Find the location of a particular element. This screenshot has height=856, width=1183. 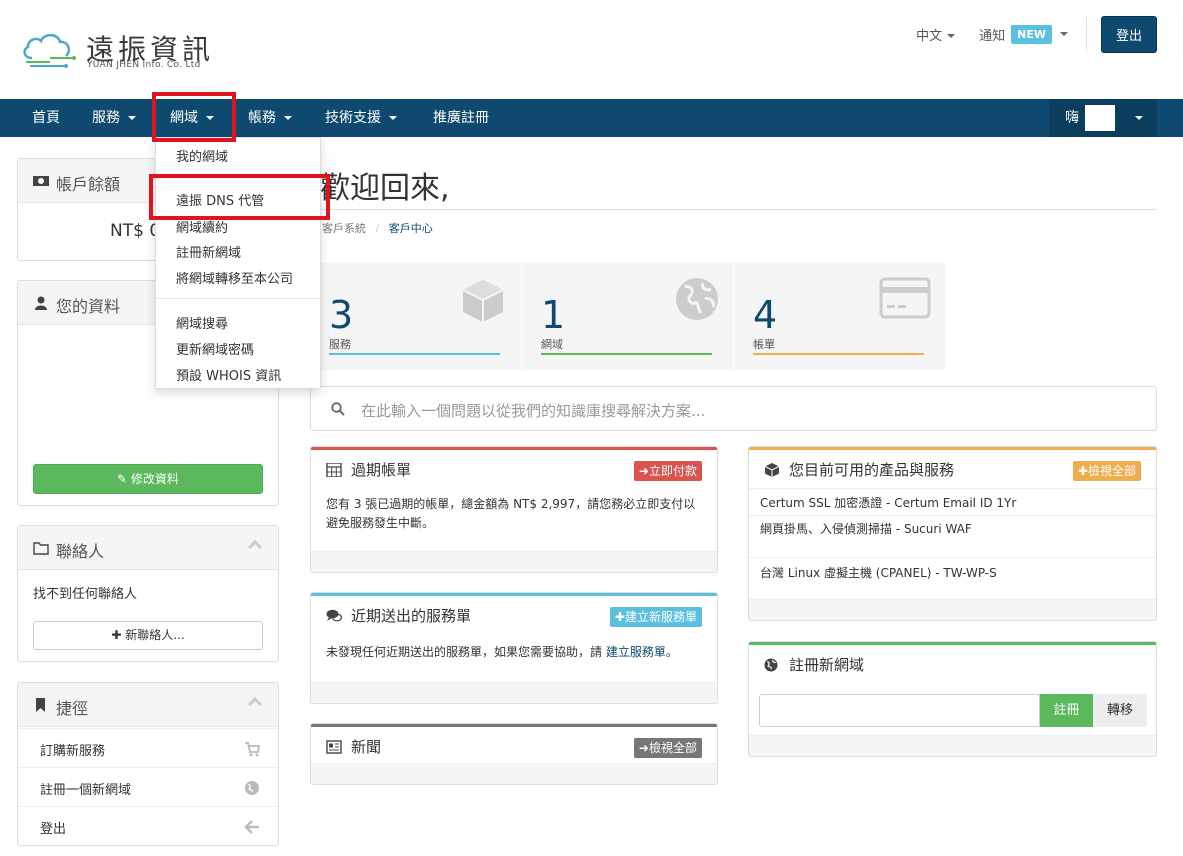

newspaper-icon is located at coordinates (334, 747).